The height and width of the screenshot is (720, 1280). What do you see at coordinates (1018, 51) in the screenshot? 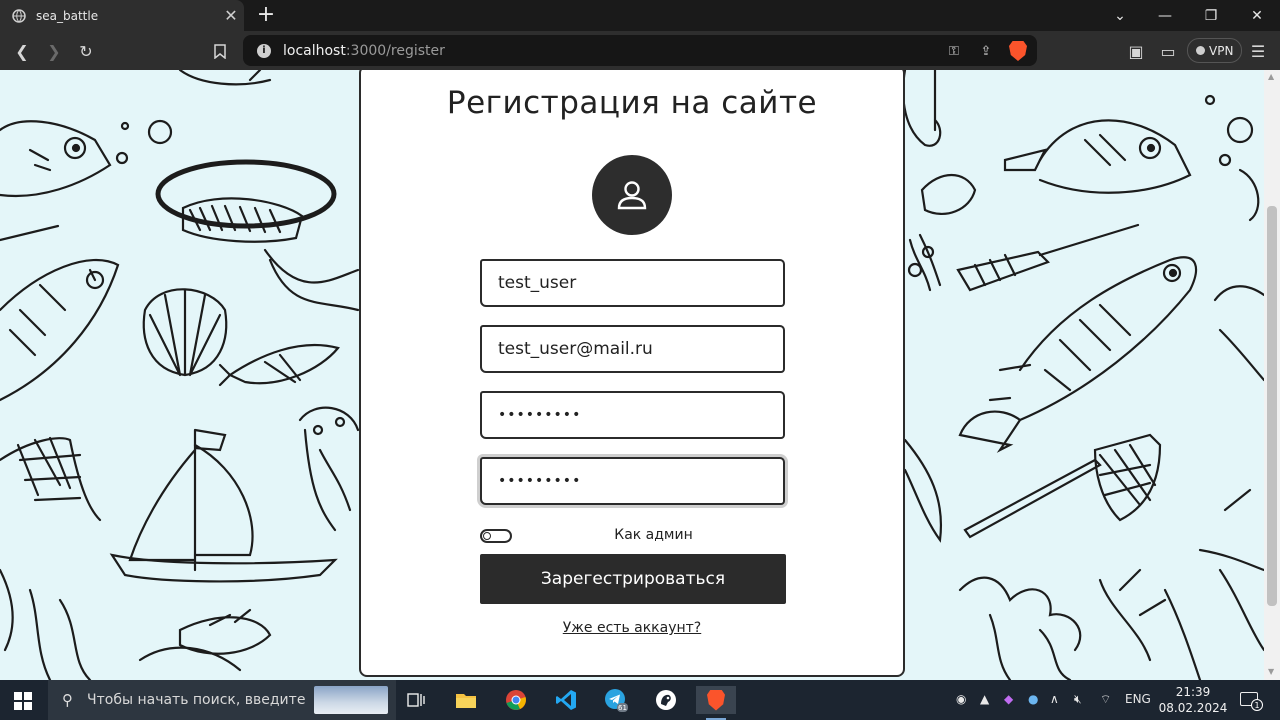
I see `brave-shields-icon` at bounding box center [1018, 51].